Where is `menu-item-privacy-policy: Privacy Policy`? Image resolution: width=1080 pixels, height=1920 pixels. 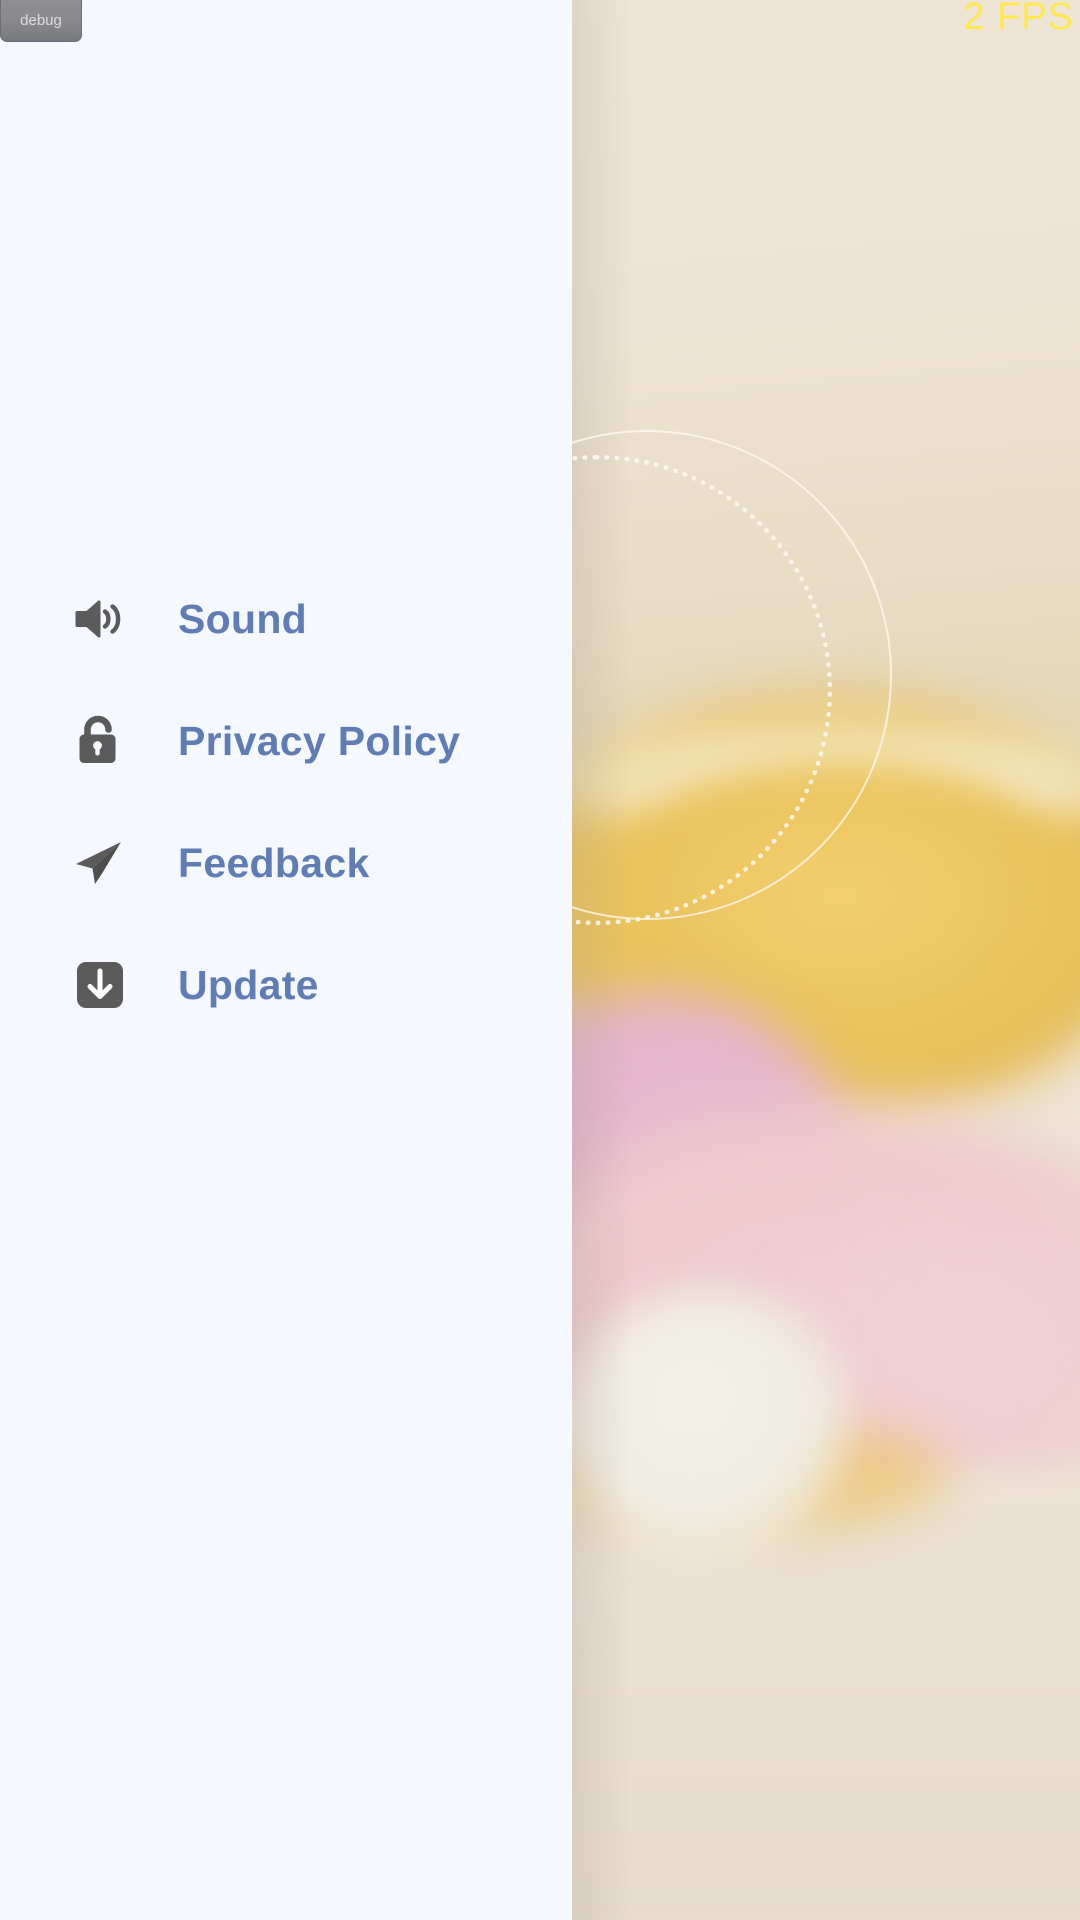
menu-item-privacy-policy: Privacy Policy is located at coordinates (286, 741).